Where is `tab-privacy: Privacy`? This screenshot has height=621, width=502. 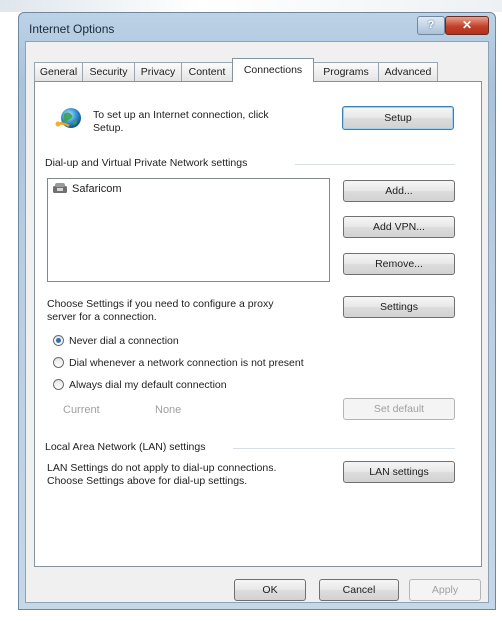
tab-privacy: Privacy is located at coordinates (158, 71).